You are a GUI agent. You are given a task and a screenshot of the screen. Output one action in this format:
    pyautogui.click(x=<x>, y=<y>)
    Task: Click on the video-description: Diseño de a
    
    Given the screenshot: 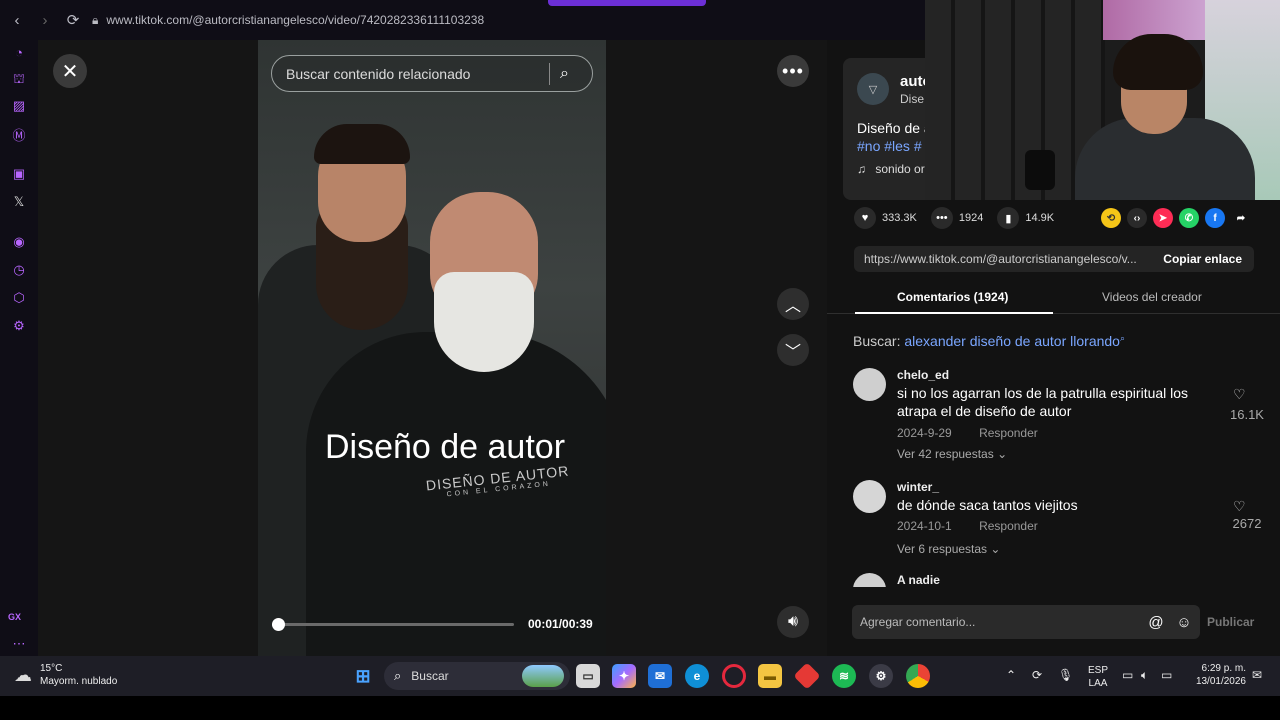 What is the action you would take?
    pyautogui.click(x=894, y=128)
    